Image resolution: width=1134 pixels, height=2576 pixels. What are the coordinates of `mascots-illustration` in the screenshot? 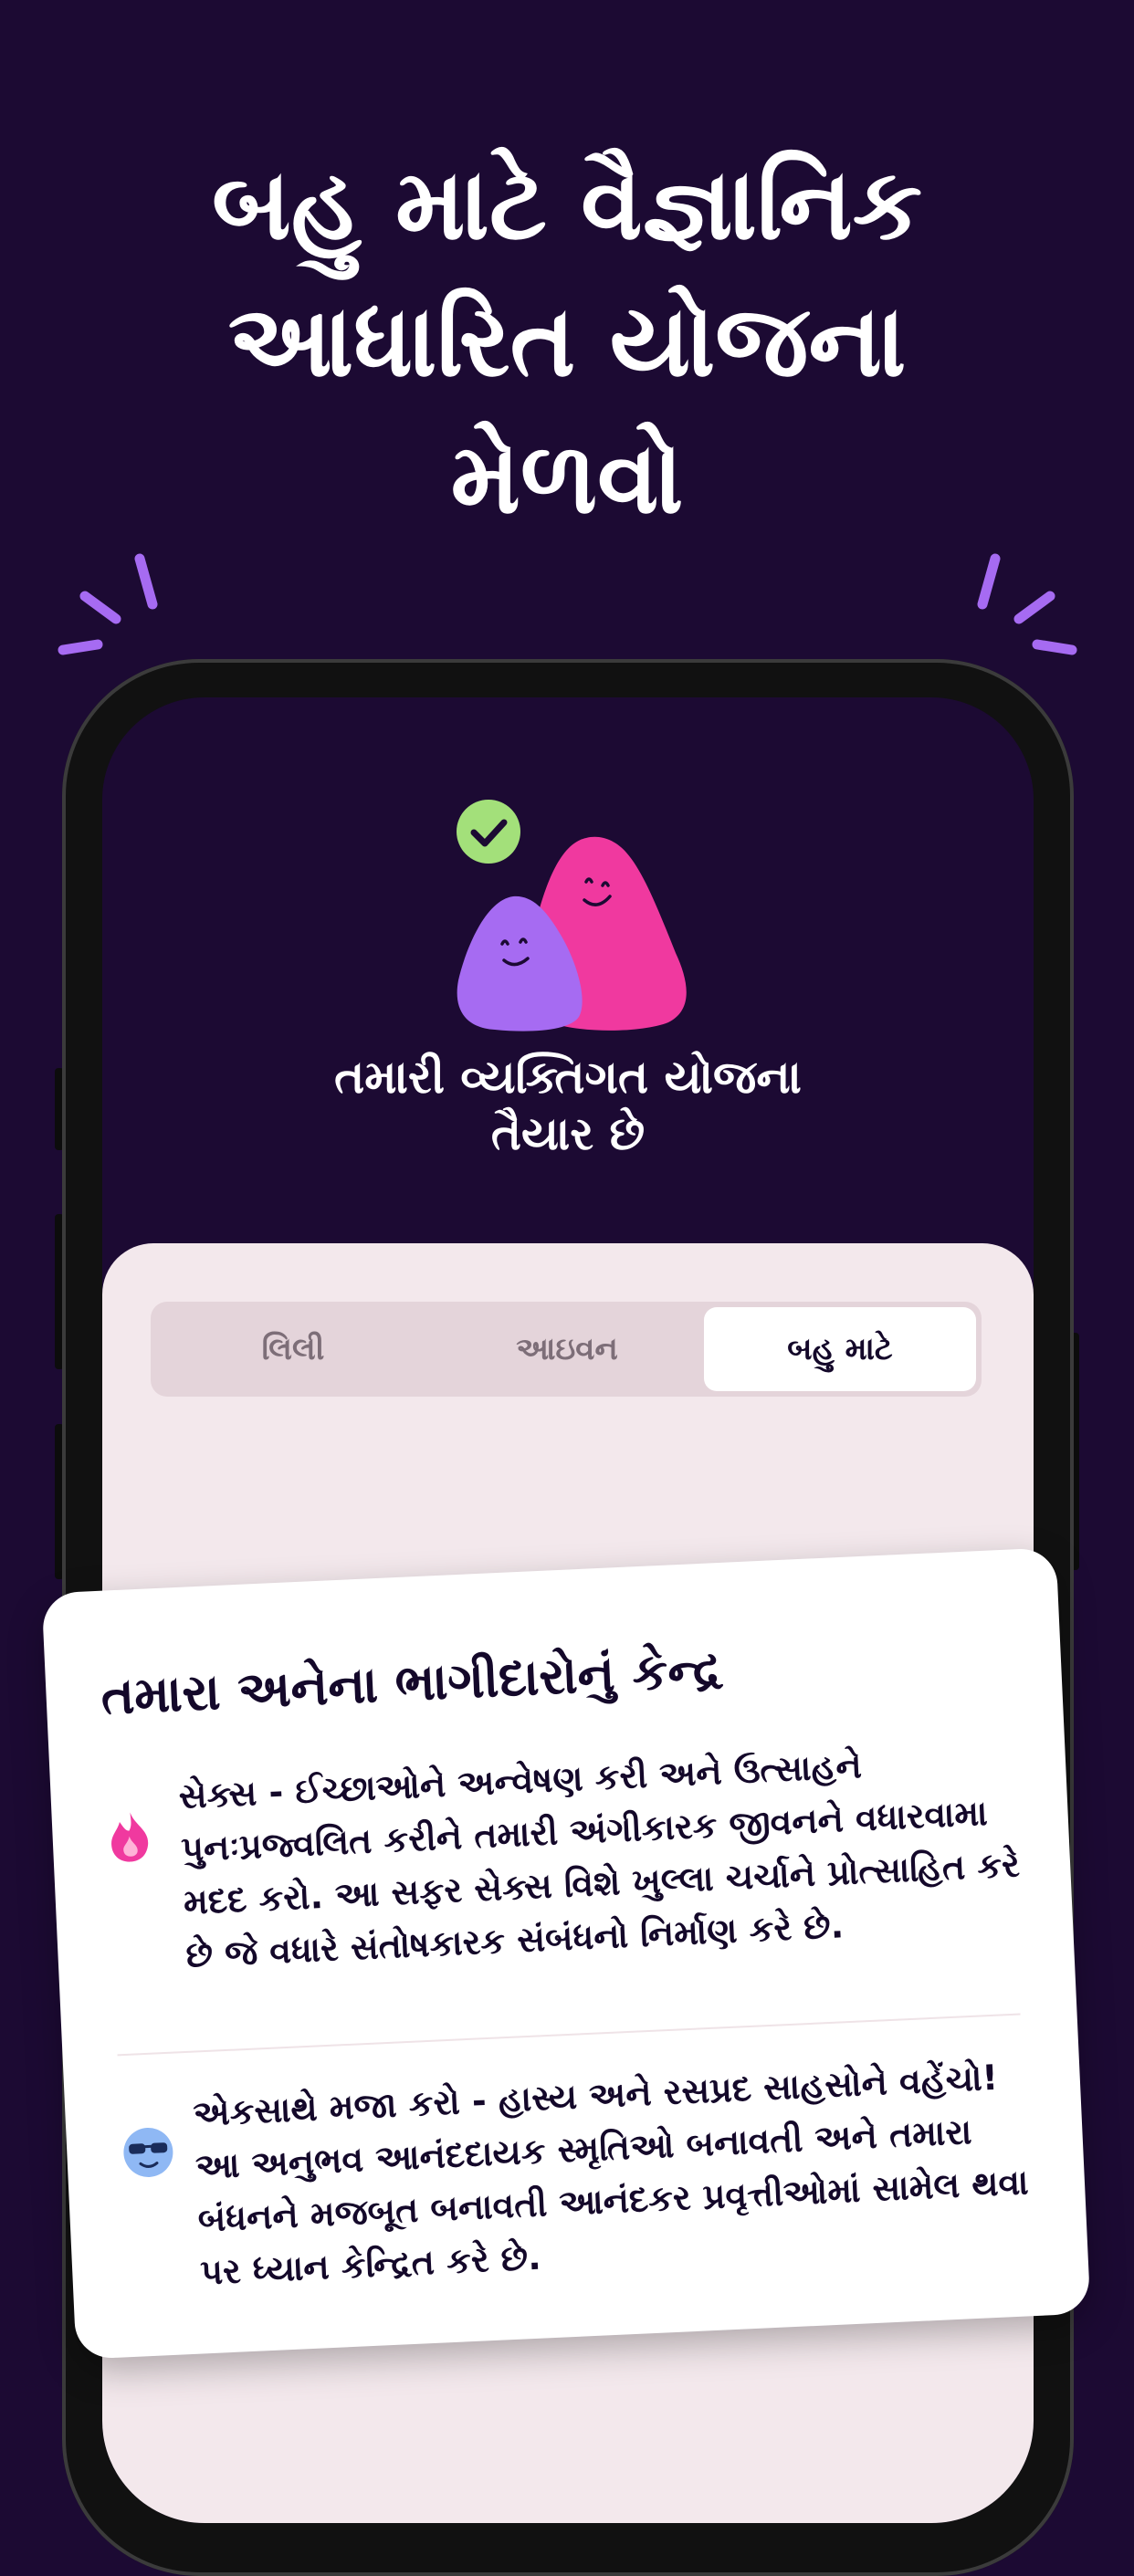 It's located at (572, 916).